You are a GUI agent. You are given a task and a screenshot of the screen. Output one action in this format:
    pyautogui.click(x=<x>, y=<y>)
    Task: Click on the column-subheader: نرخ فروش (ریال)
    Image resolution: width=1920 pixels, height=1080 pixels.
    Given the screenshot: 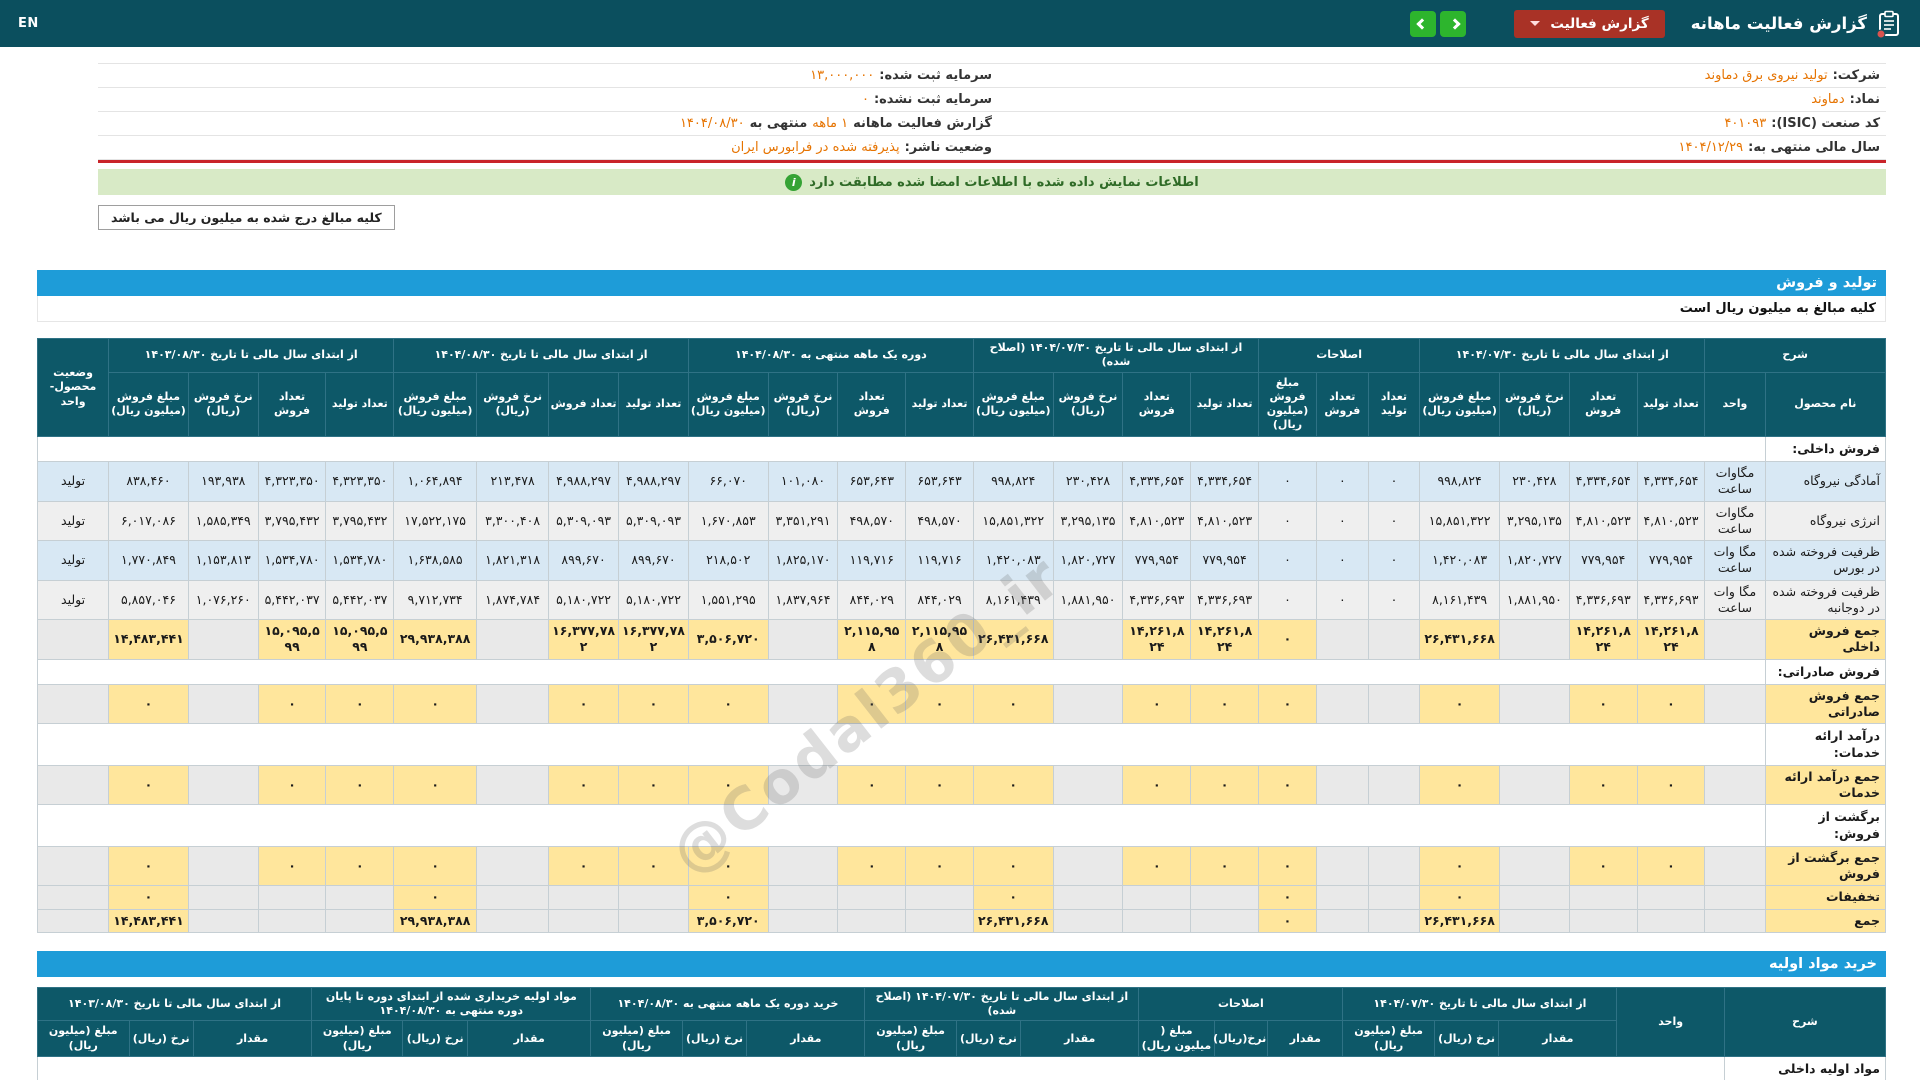 What is the action you would take?
    pyautogui.click(x=513, y=404)
    